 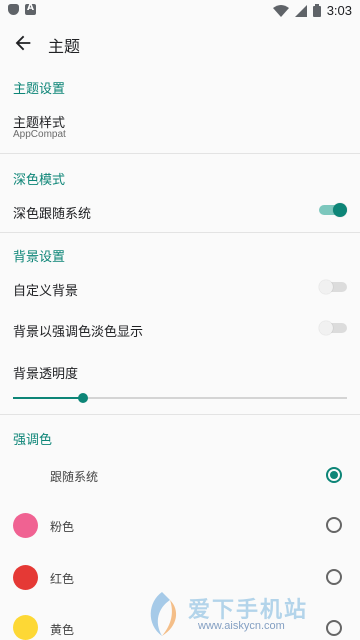 What do you see at coordinates (334, 577) in the screenshot?
I see `accent-radio-red` at bounding box center [334, 577].